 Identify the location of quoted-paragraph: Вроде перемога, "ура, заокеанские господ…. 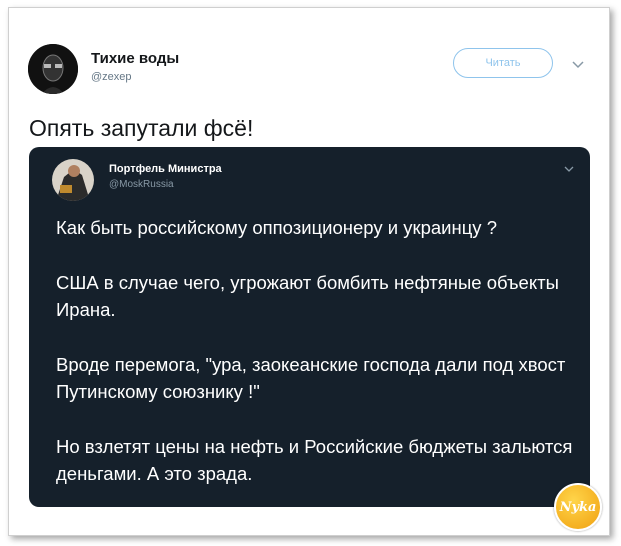
(311, 378).